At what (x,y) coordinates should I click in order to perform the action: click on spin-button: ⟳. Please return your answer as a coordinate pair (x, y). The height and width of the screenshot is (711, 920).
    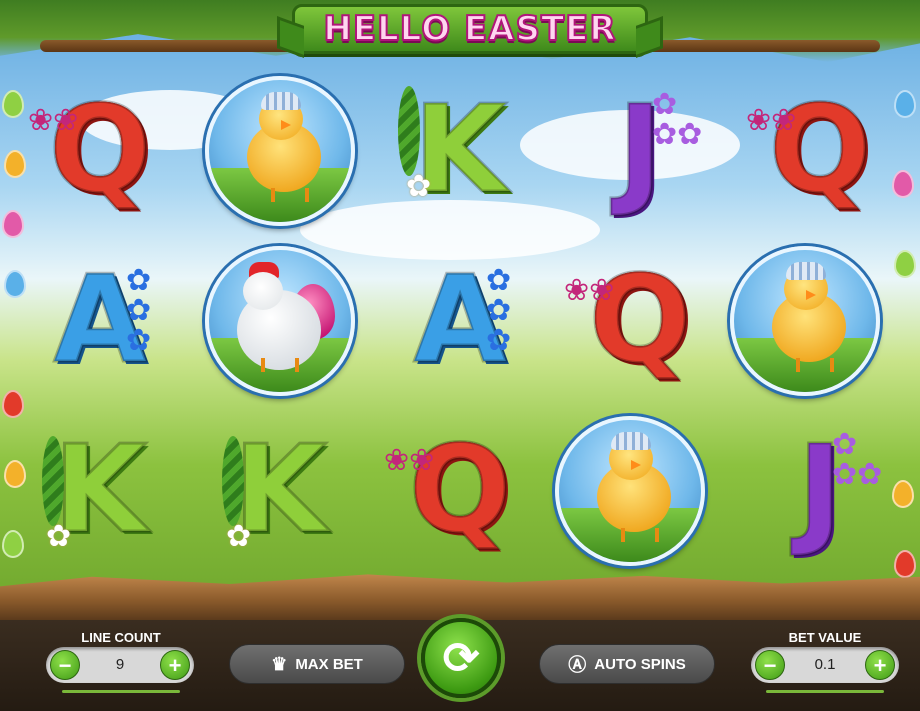
    Looking at the image, I should click on (461, 658).